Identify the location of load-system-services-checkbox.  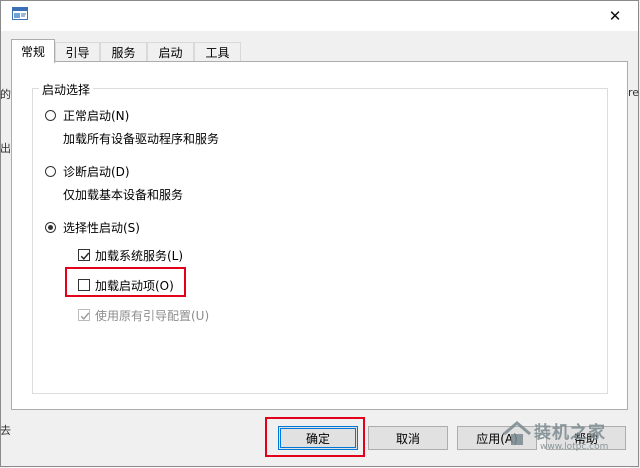
(84, 255).